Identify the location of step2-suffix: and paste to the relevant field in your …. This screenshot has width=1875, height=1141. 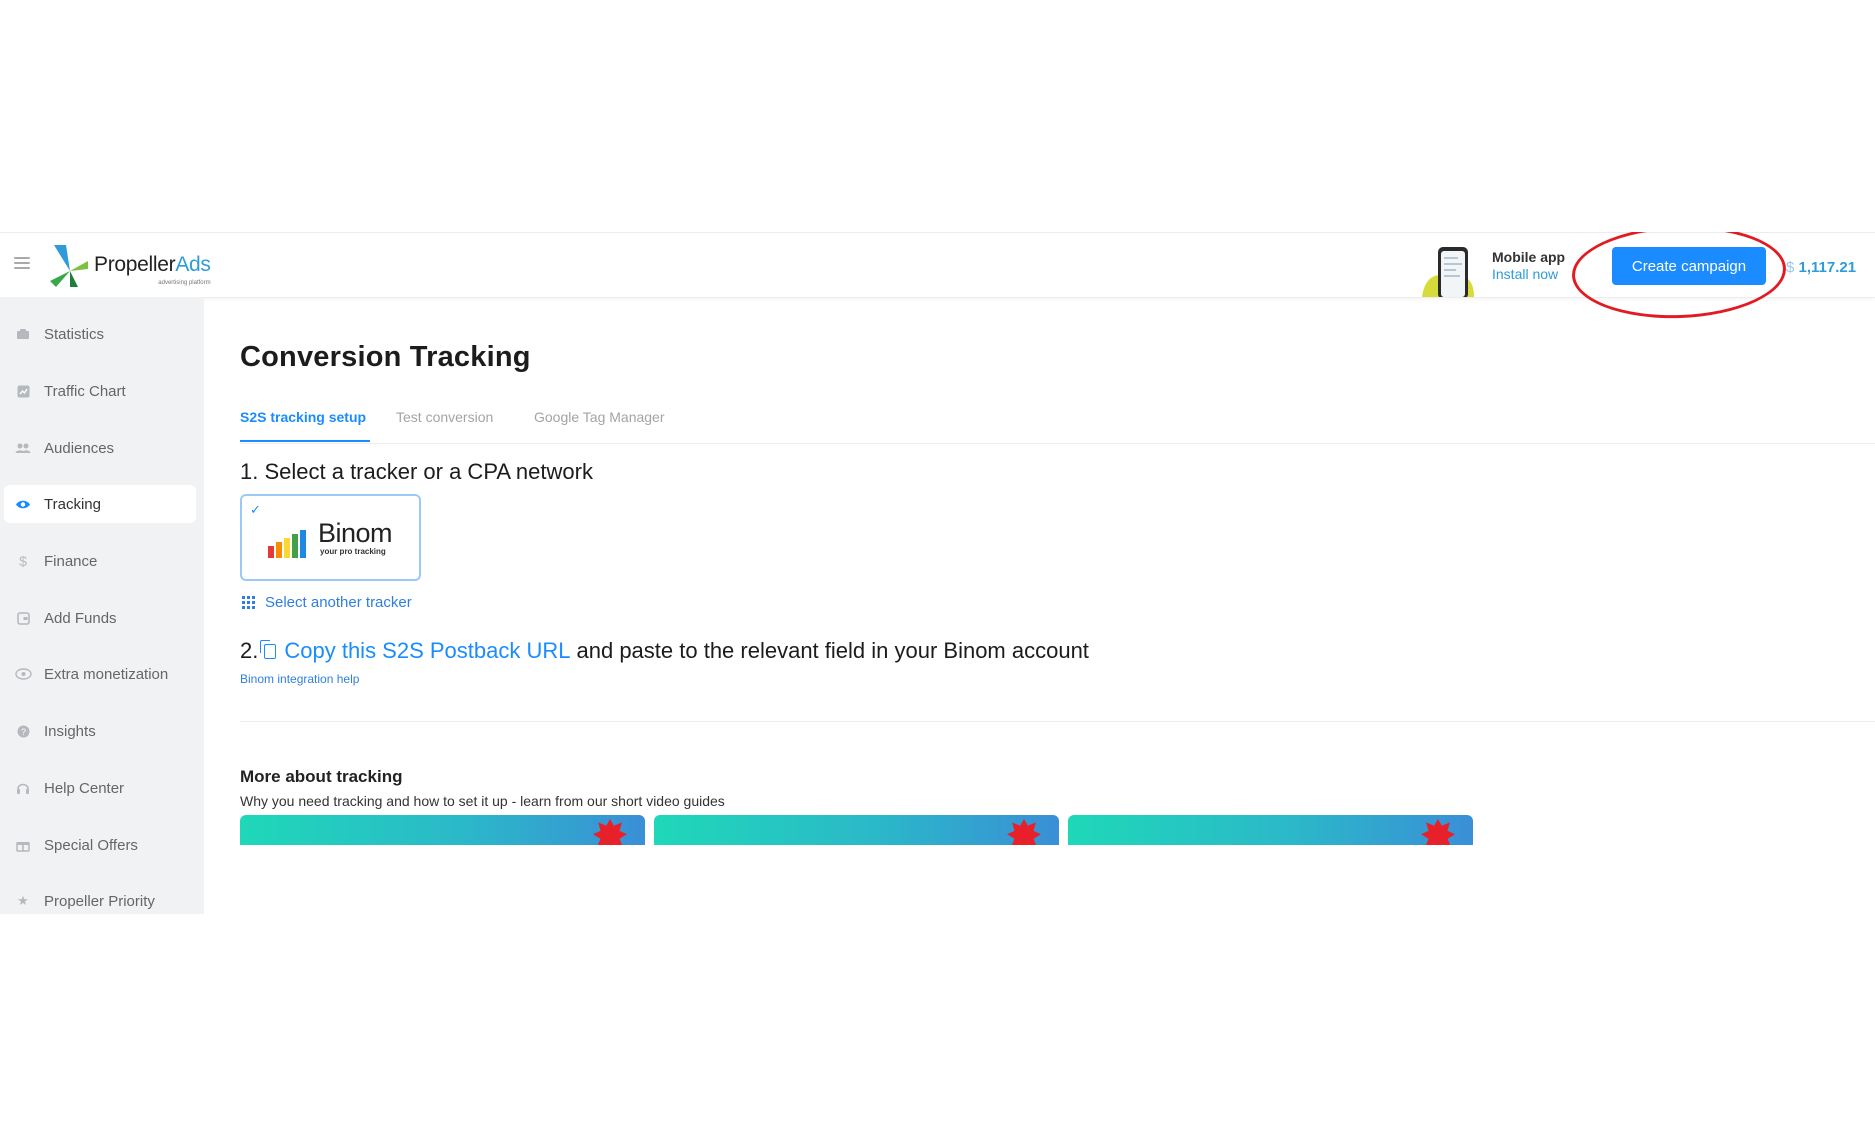
(832, 650).